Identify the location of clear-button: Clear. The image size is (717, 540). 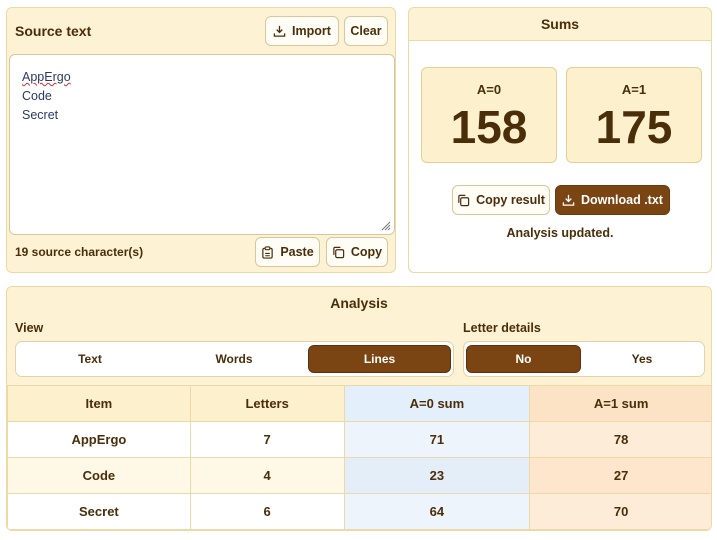
(366, 31).